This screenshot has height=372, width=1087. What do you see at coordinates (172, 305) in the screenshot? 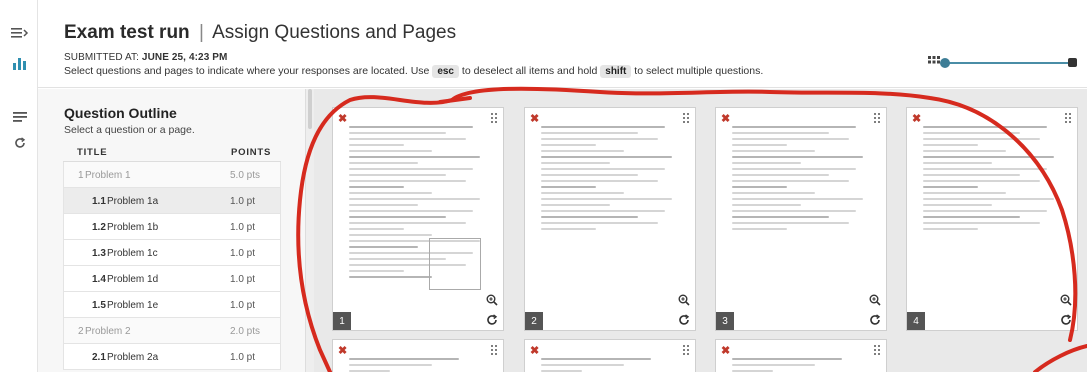
I see `question-row: 1.5 Problem 1e 1.0 pt` at bounding box center [172, 305].